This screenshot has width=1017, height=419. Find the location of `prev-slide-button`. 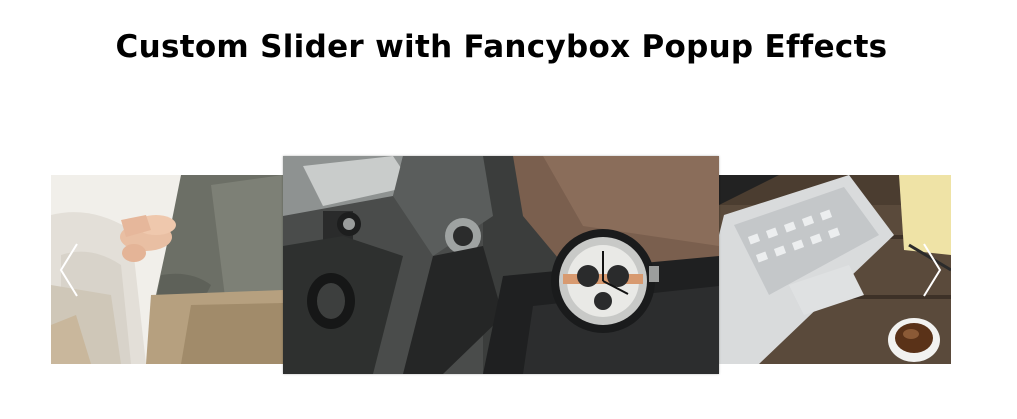

prev-slide-button is located at coordinates (70, 270).